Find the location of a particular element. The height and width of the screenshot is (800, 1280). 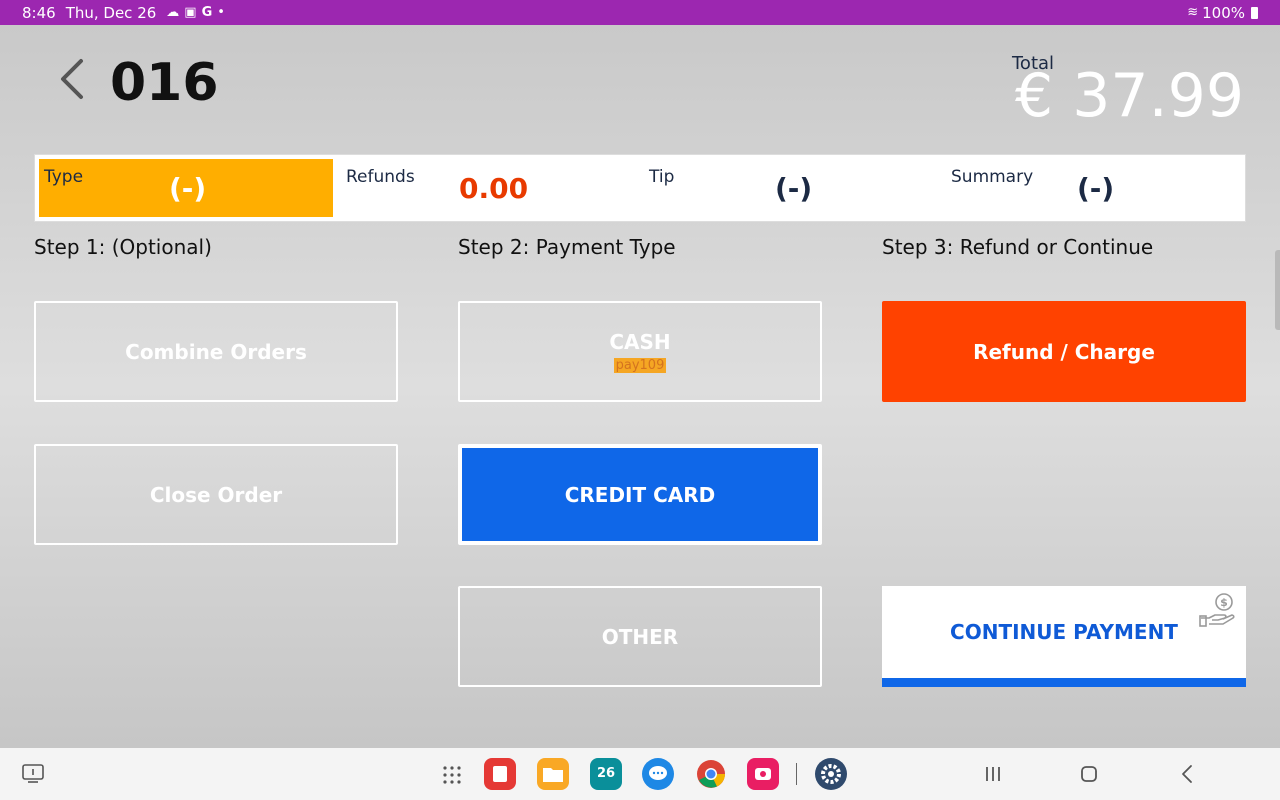

calendar-date-badge: 26 is located at coordinates (606, 773).